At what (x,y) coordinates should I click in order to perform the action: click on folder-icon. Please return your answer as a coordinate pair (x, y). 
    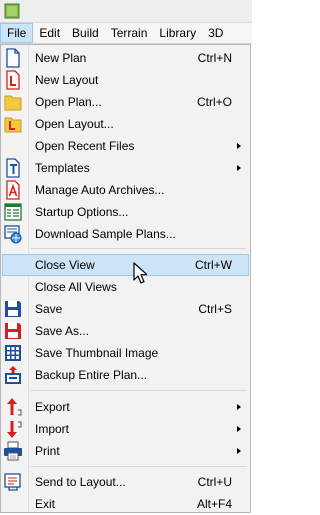
    Looking at the image, I should click on (13, 103).